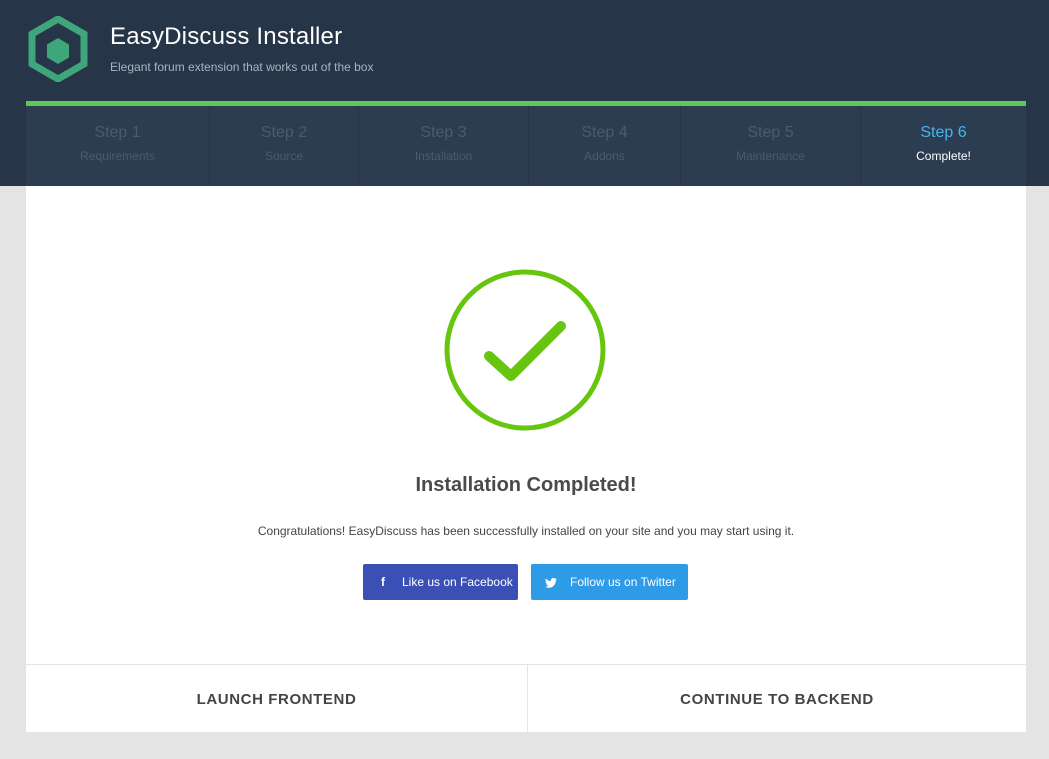 The height and width of the screenshot is (759, 1049). What do you see at coordinates (277, 699) in the screenshot?
I see `launch-frontend-button: LAUNCH FRONTEND` at bounding box center [277, 699].